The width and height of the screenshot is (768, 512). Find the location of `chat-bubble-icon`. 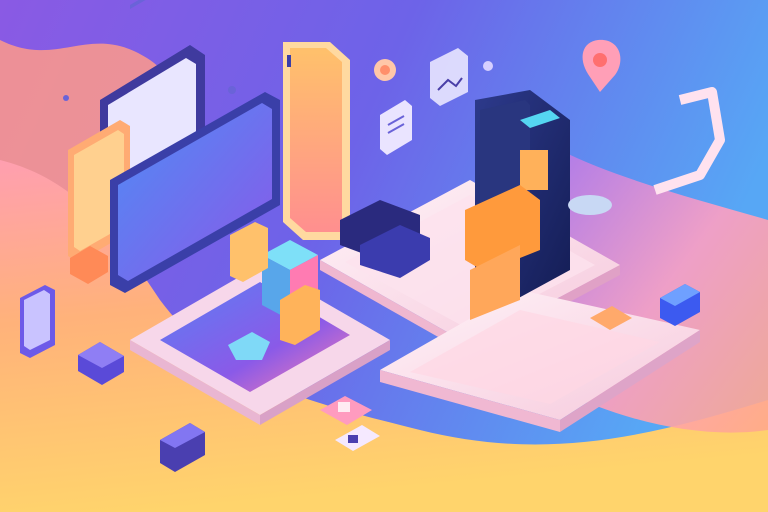

chat-bubble-icon is located at coordinates (385, 70).